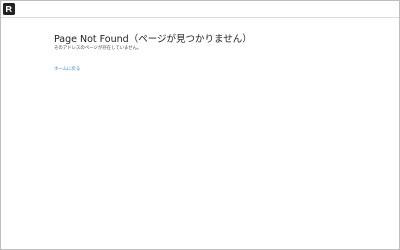 This screenshot has height=250, width=400. What do you see at coordinates (9, 9) in the screenshot?
I see `site-logo-icon` at bounding box center [9, 9].